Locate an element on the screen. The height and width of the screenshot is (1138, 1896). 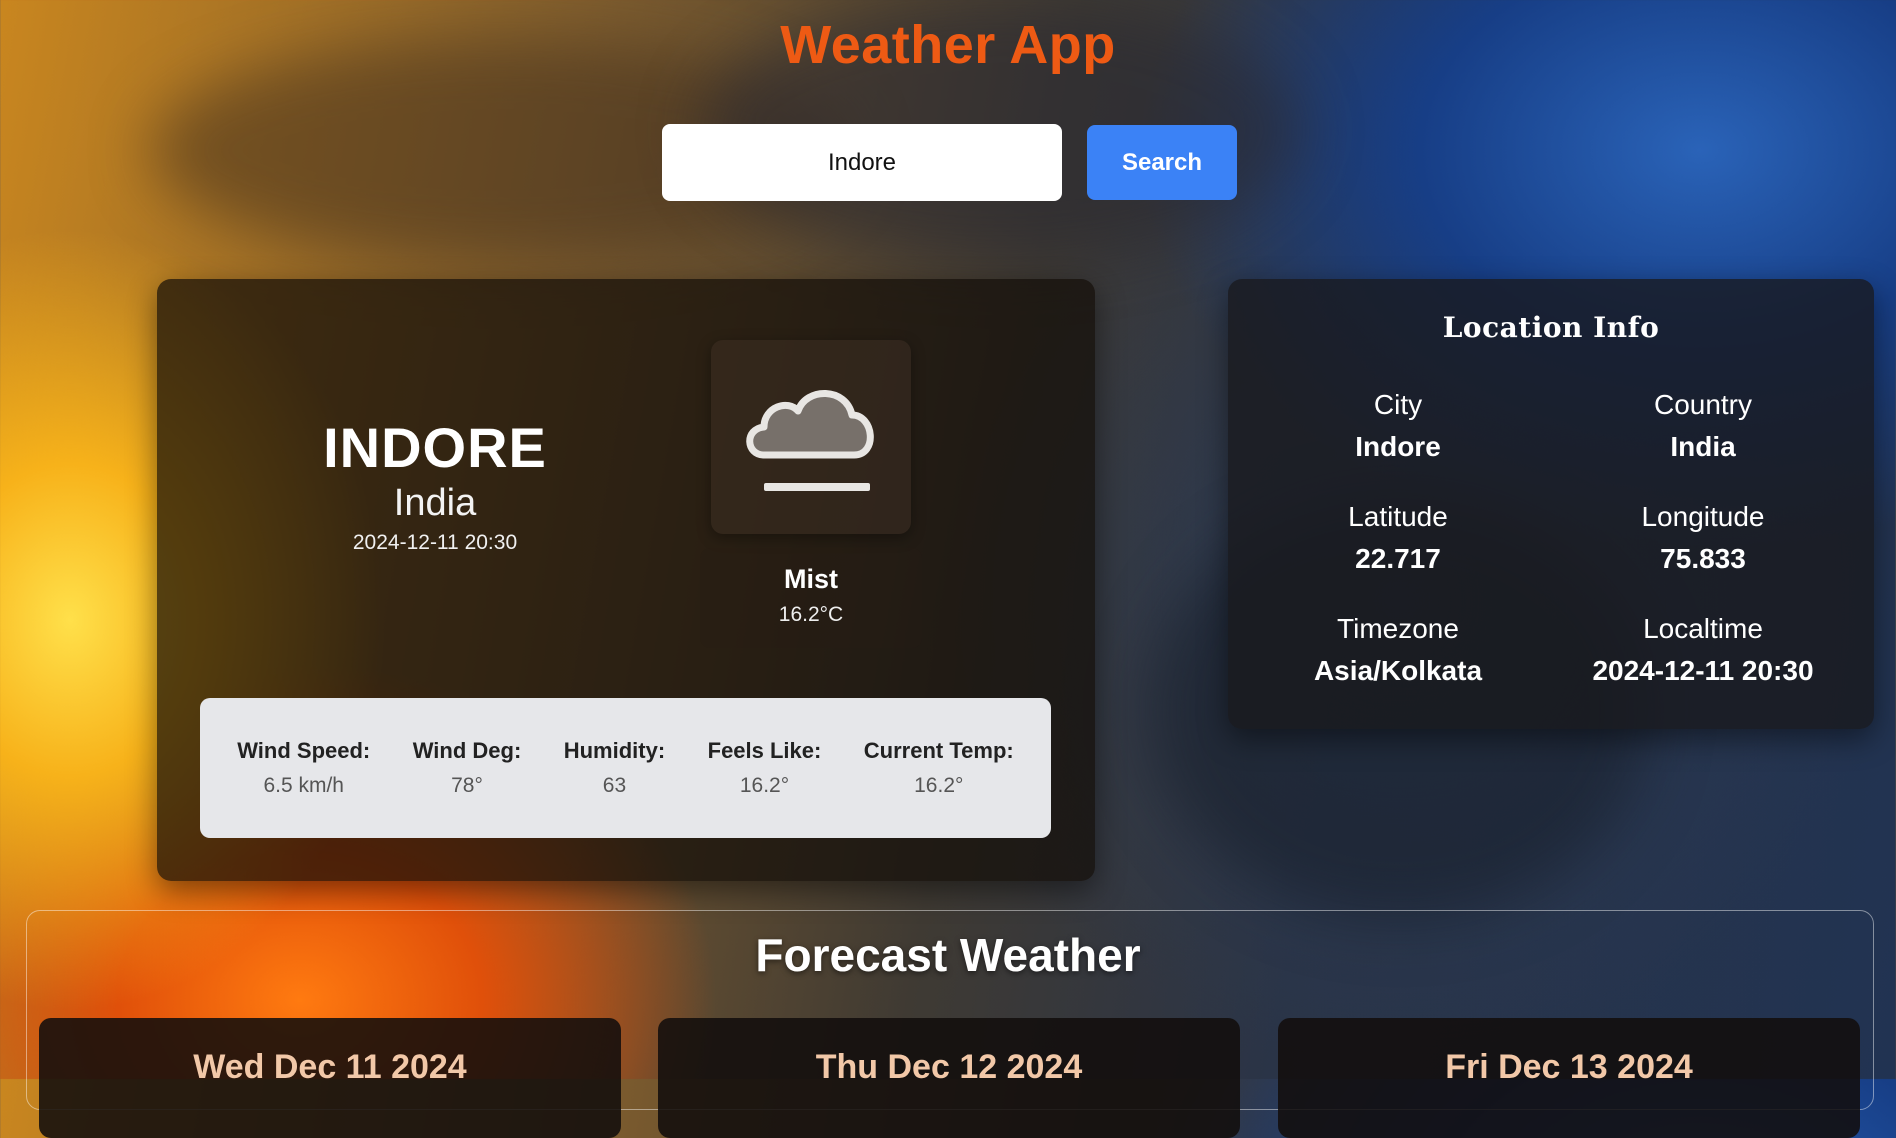
forecast-title: Forecast Weather is located at coordinates (948, 955).